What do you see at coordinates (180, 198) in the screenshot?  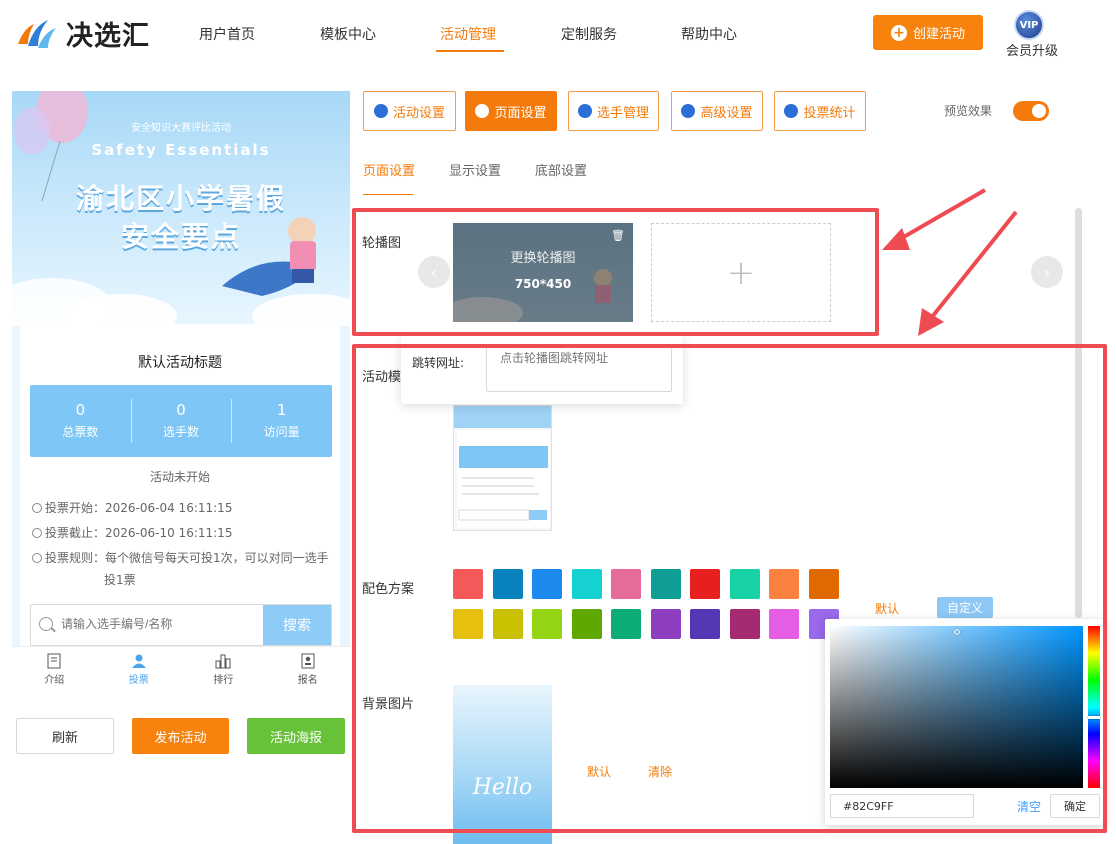 I see `banner-title-line1: 渝北区小学暑假` at bounding box center [180, 198].